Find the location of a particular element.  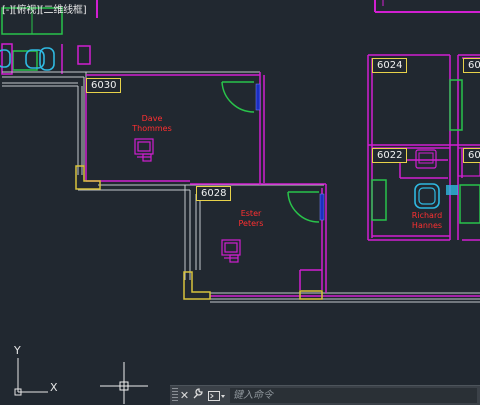

ucs-icon is located at coordinates (31, 377).